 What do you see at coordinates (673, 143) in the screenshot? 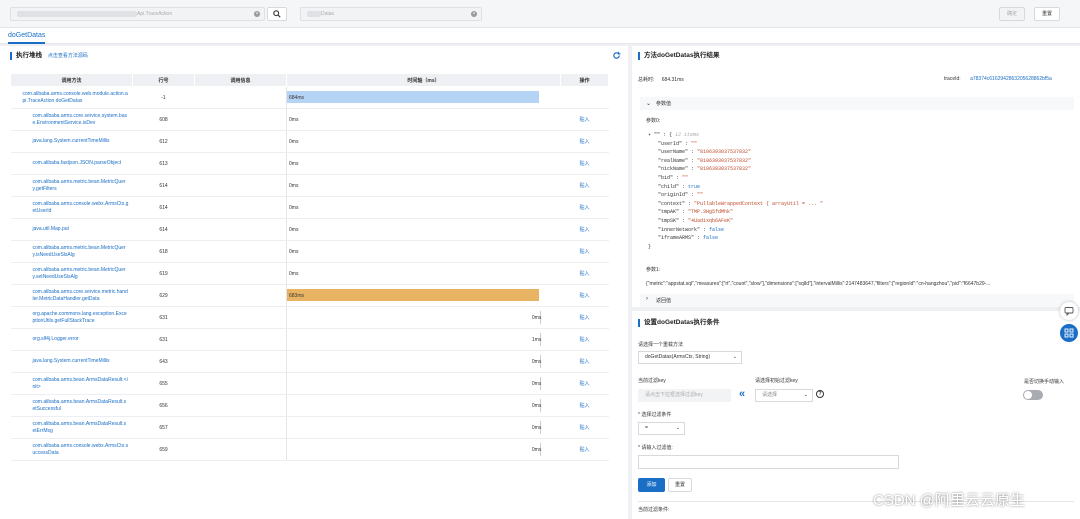
I see `json-key: "userId" :` at bounding box center [673, 143].